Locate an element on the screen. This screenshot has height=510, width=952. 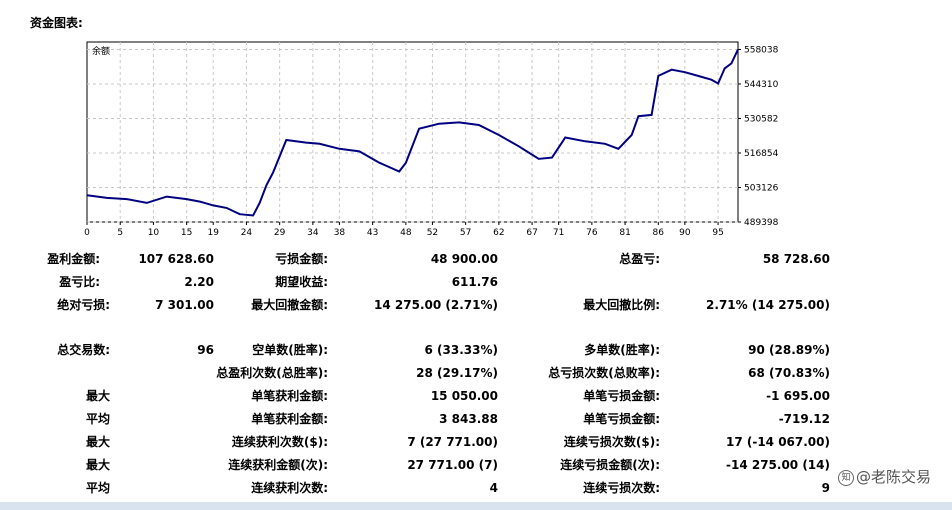
gross-profit-value: 107 628.60 is located at coordinates (176, 259).